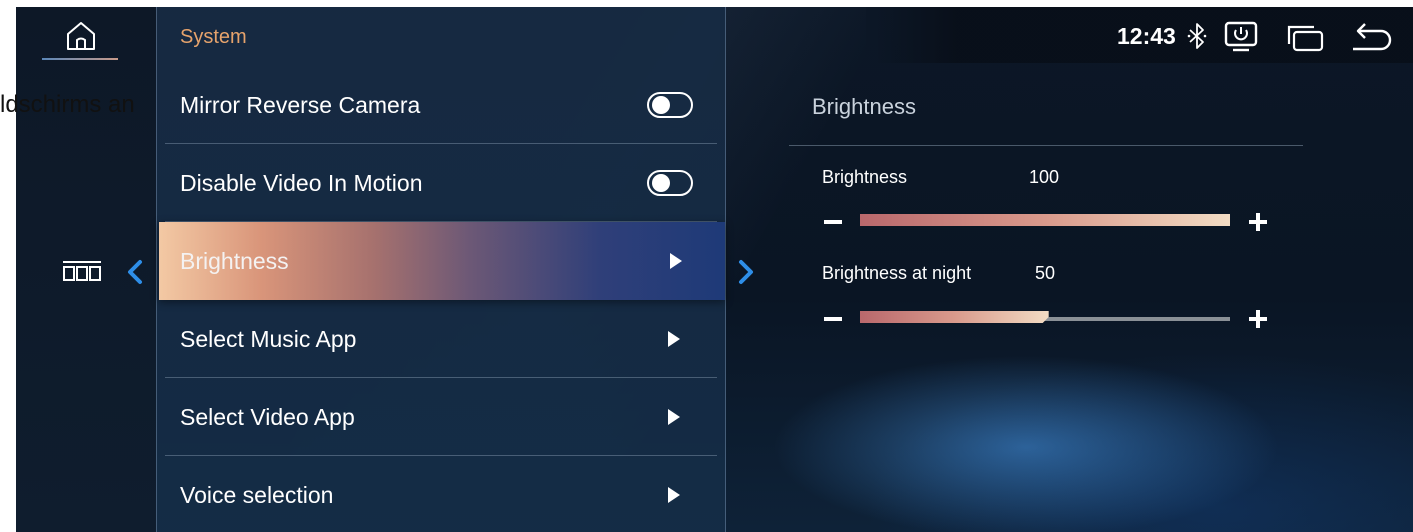 This screenshot has width=1413, height=532. I want to click on menu-item-disable-video-in-motion: Disable Video In Motion, so click(441, 183).